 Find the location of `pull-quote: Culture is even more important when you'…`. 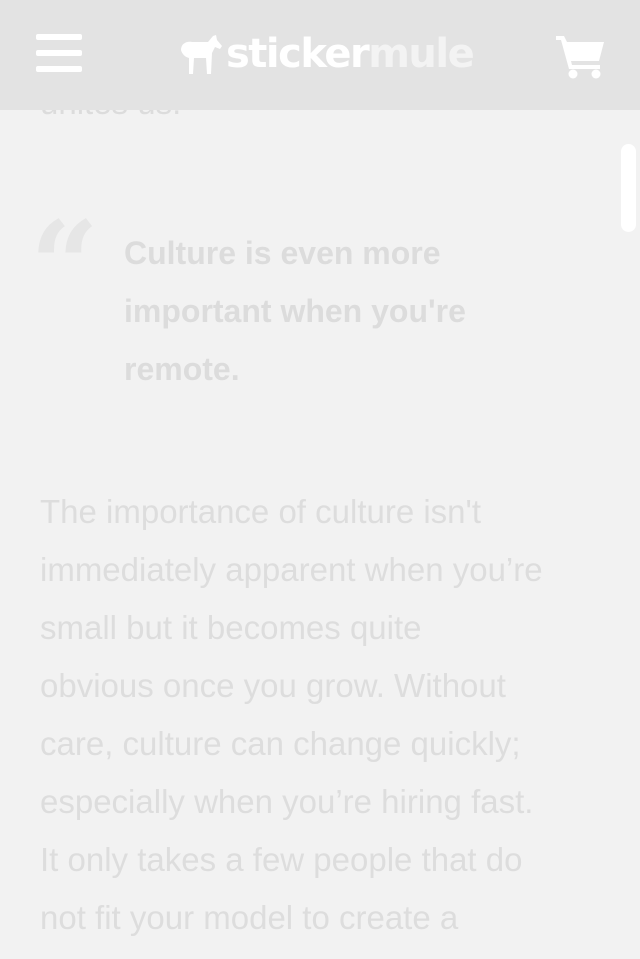

pull-quote: Culture is even more important when you'… is located at coordinates (295, 311).